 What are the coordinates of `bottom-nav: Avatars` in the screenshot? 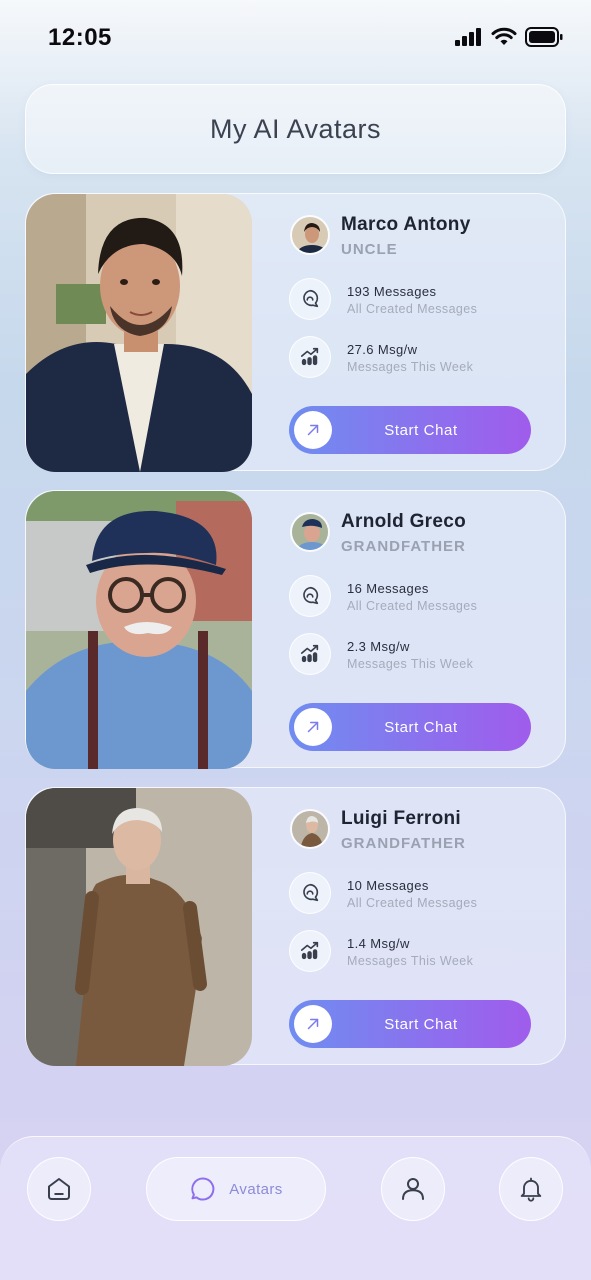 It's located at (295, 1208).